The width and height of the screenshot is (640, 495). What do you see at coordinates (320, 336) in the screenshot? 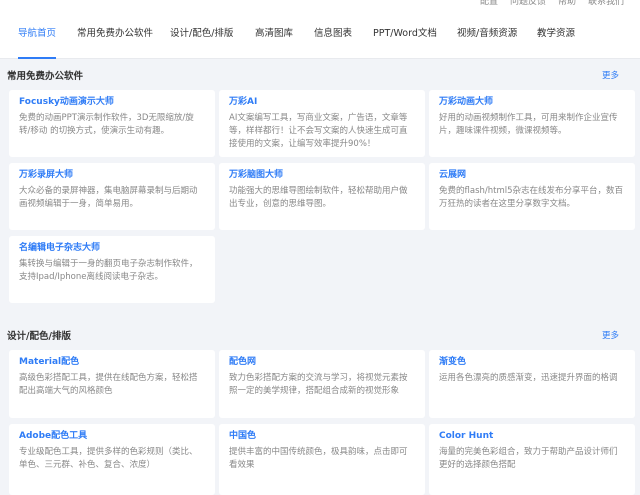
I see `section-design-header: 设计/配色/排版 更多` at bounding box center [320, 336].